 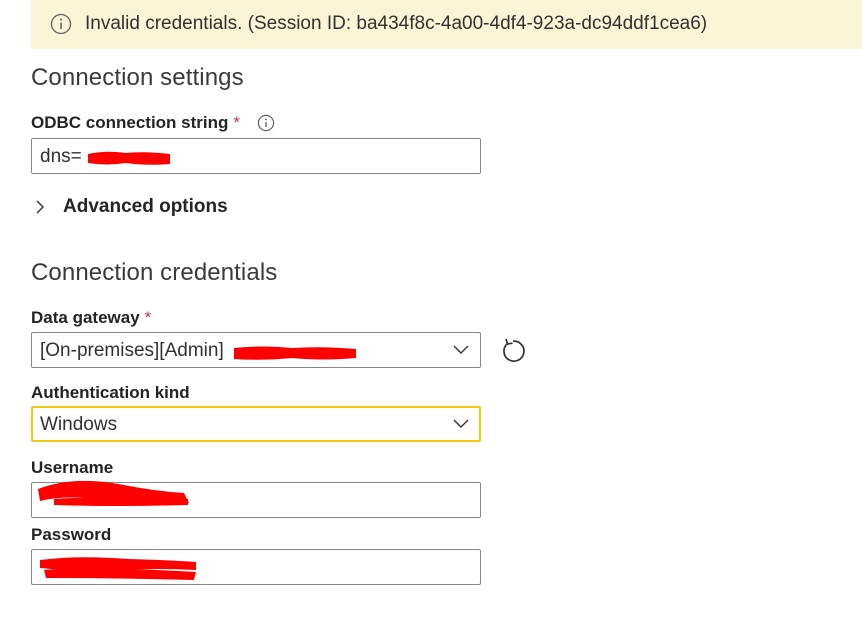 I want to click on odbc-label-text: ODBC connection string, so click(x=130, y=122).